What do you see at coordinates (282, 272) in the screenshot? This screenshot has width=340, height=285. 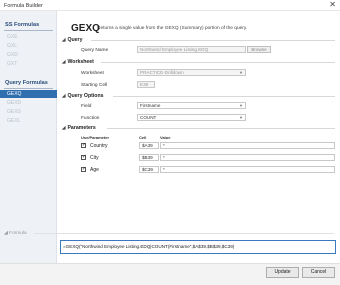 I see `update-button: Update` at bounding box center [282, 272].